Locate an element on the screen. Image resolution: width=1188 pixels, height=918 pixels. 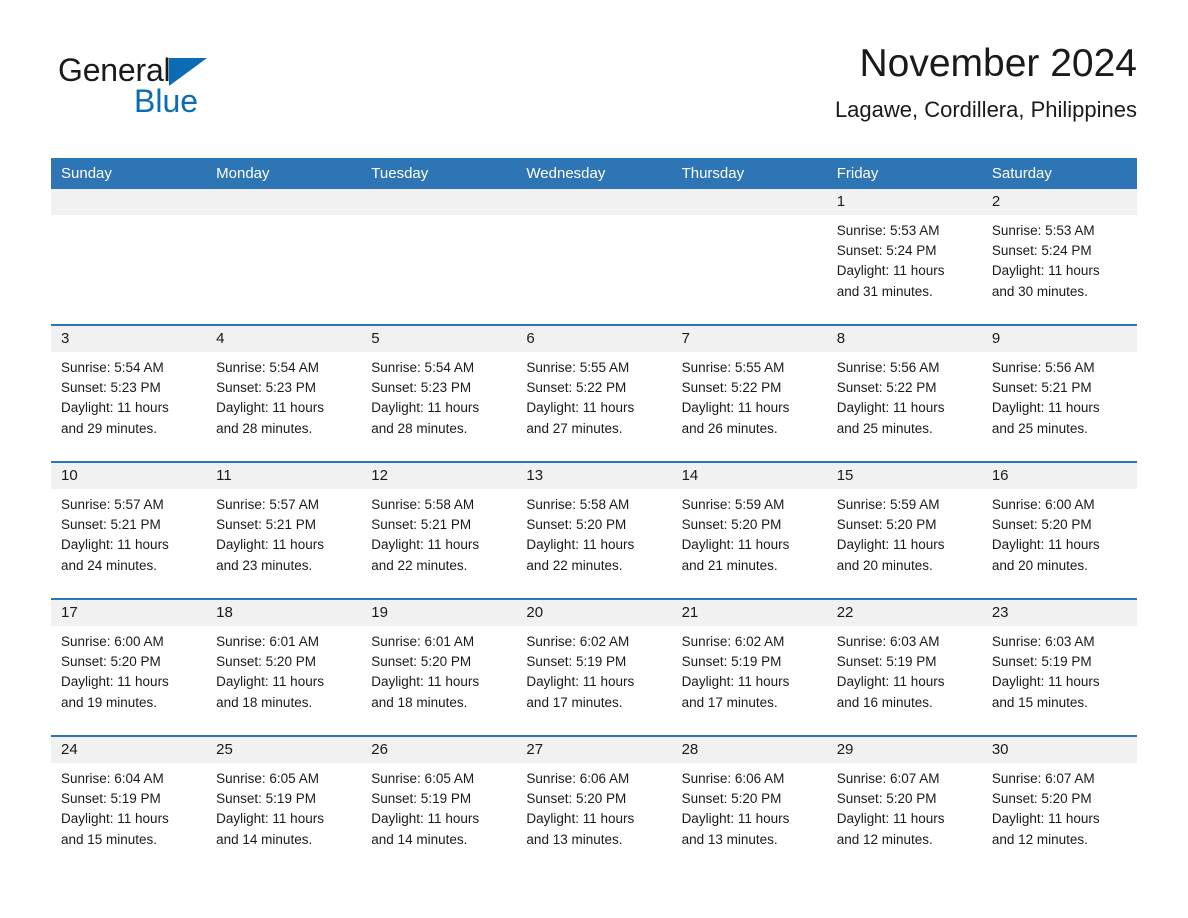
general-blue-logo: General Blue is located at coordinates (178, 93).